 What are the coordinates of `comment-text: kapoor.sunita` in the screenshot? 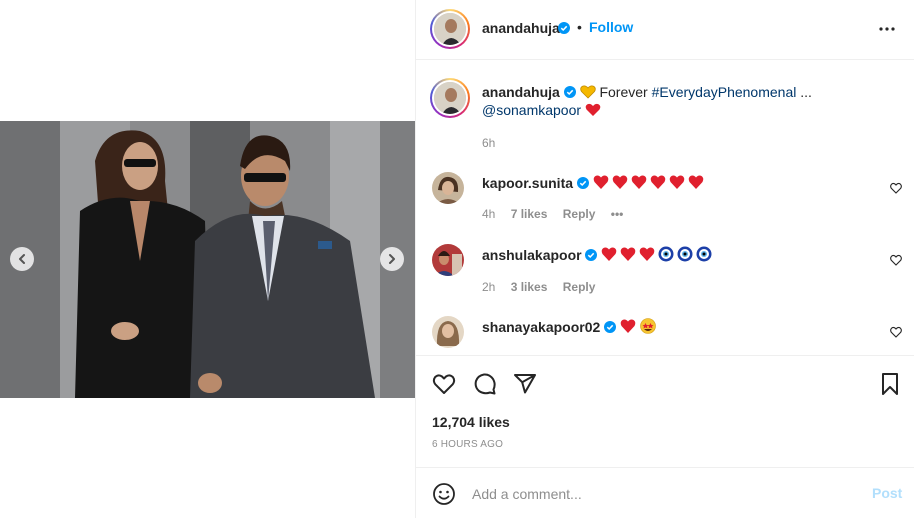 It's located at (672, 183).